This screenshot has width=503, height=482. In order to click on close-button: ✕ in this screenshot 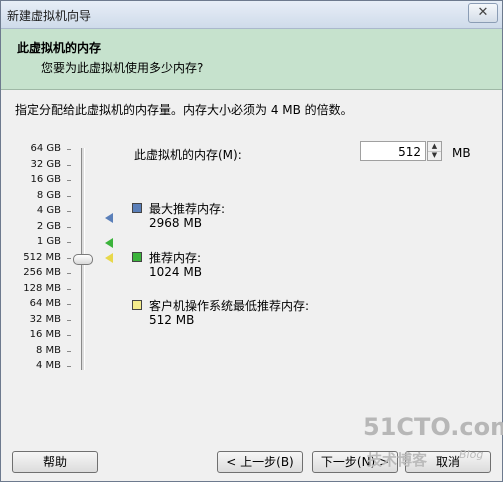, I will do `click(483, 13)`.